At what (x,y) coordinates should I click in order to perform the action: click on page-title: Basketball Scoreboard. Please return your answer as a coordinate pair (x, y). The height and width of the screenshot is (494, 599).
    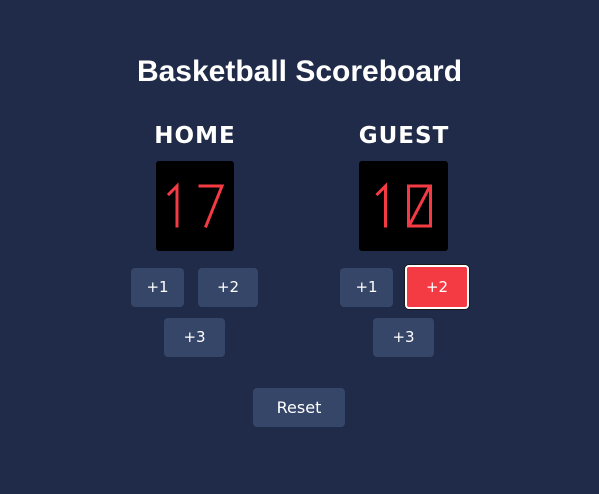
    Looking at the image, I should click on (299, 71).